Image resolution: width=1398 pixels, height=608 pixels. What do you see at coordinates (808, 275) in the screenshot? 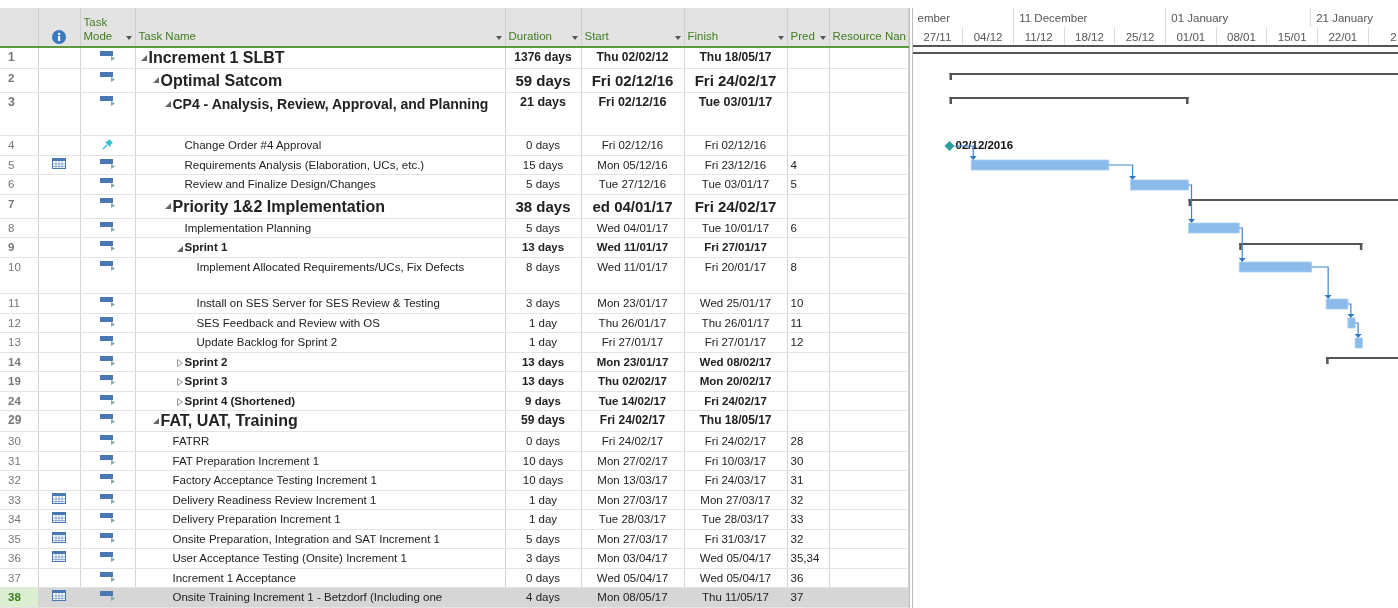
I see `predecessors: 8` at bounding box center [808, 275].